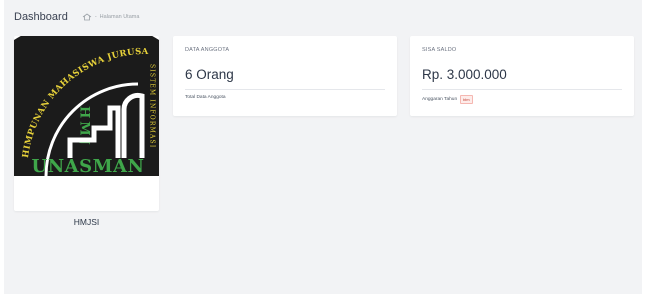 The height and width of the screenshot is (294, 647). Describe the element at coordinates (207, 50) in the screenshot. I see `anggota-label: DATA ANGGOTA` at that location.